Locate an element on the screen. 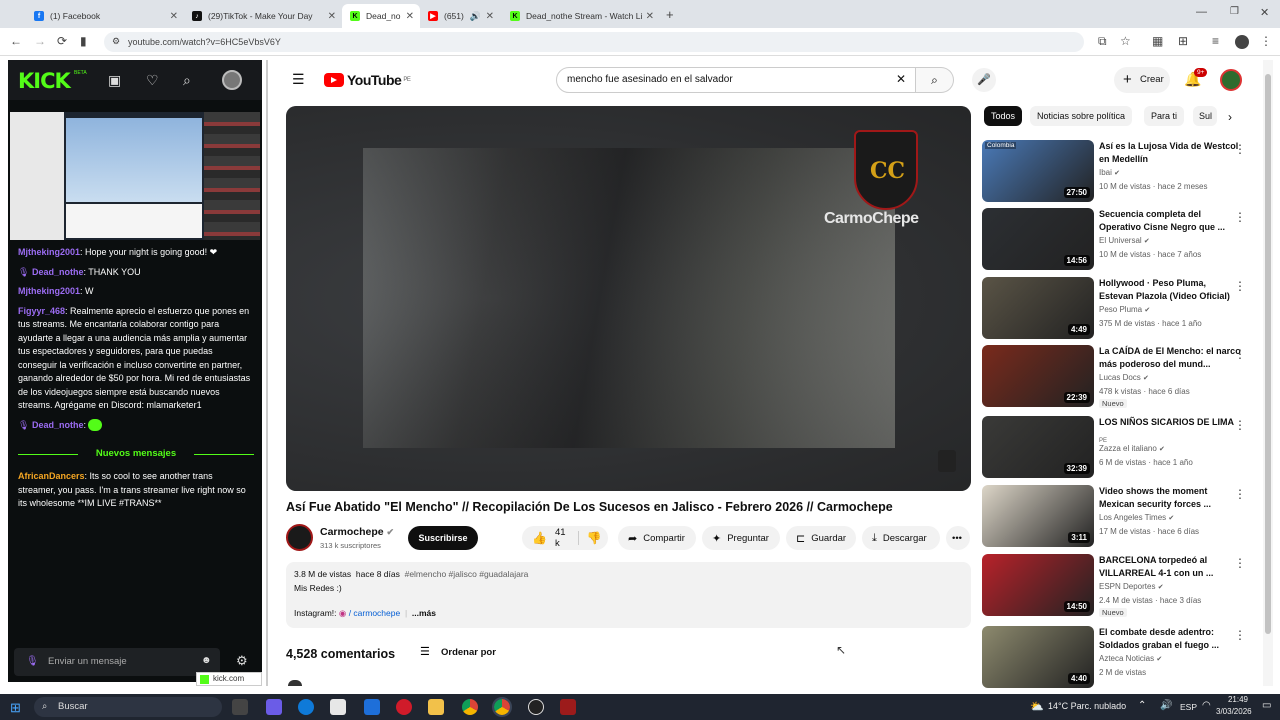 The width and height of the screenshot is (1280, 720). menu-list-icon: ≡ is located at coordinates (1215, 41).